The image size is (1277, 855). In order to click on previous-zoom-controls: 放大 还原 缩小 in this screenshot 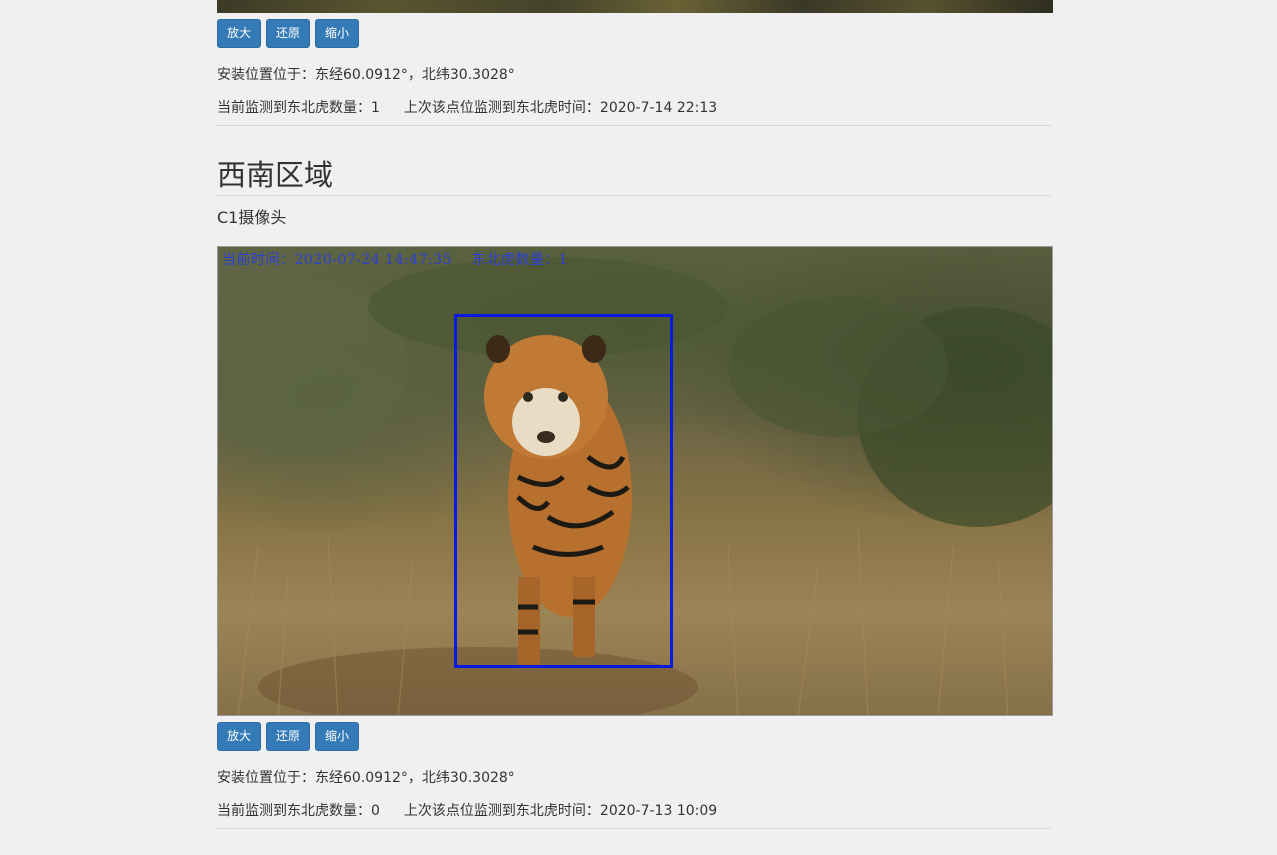, I will do `click(288, 33)`.